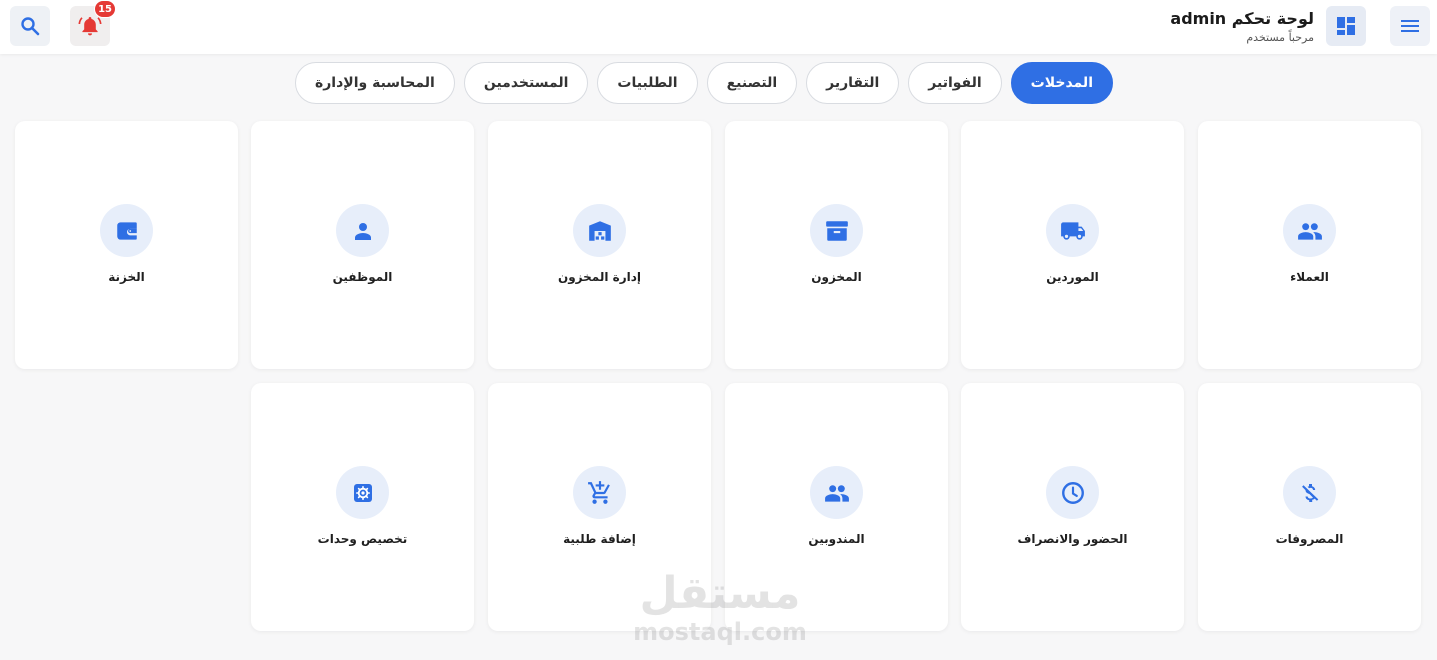 The image size is (1437, 660). I want to click on person-icon, so click(362, 231).